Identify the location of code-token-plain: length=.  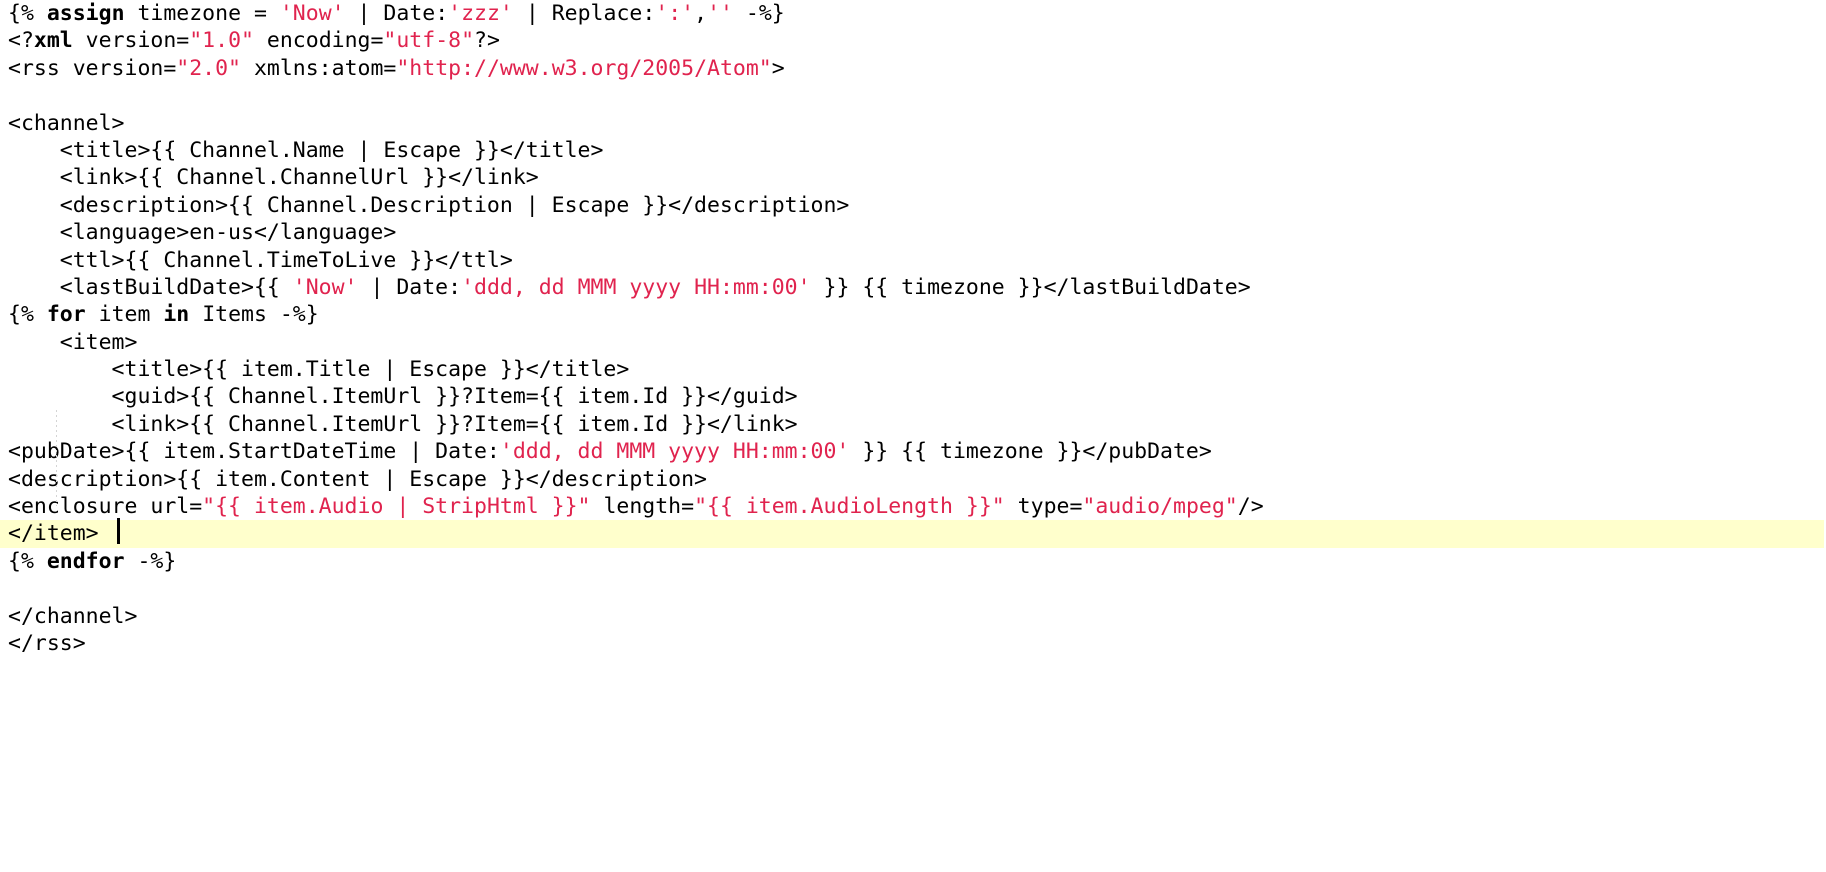
(642, 507).